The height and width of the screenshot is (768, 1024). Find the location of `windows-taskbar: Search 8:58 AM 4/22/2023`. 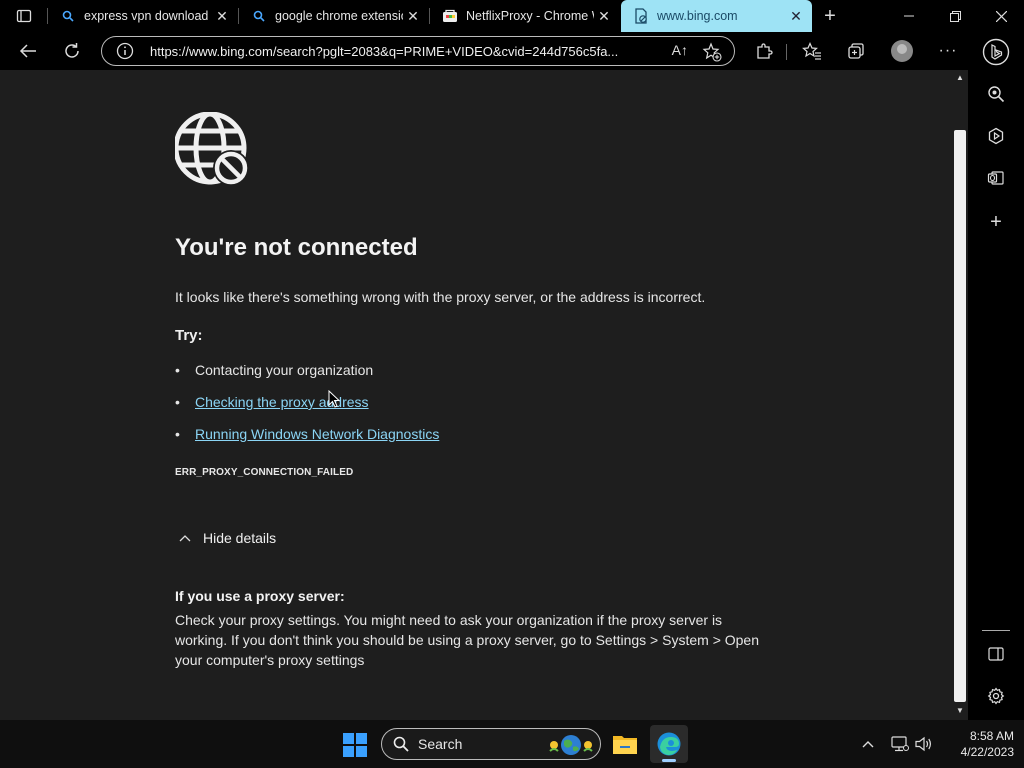

windows-taskbar: Search 8:58 AM 4/22/2023 is located at coordinates (512, 744).